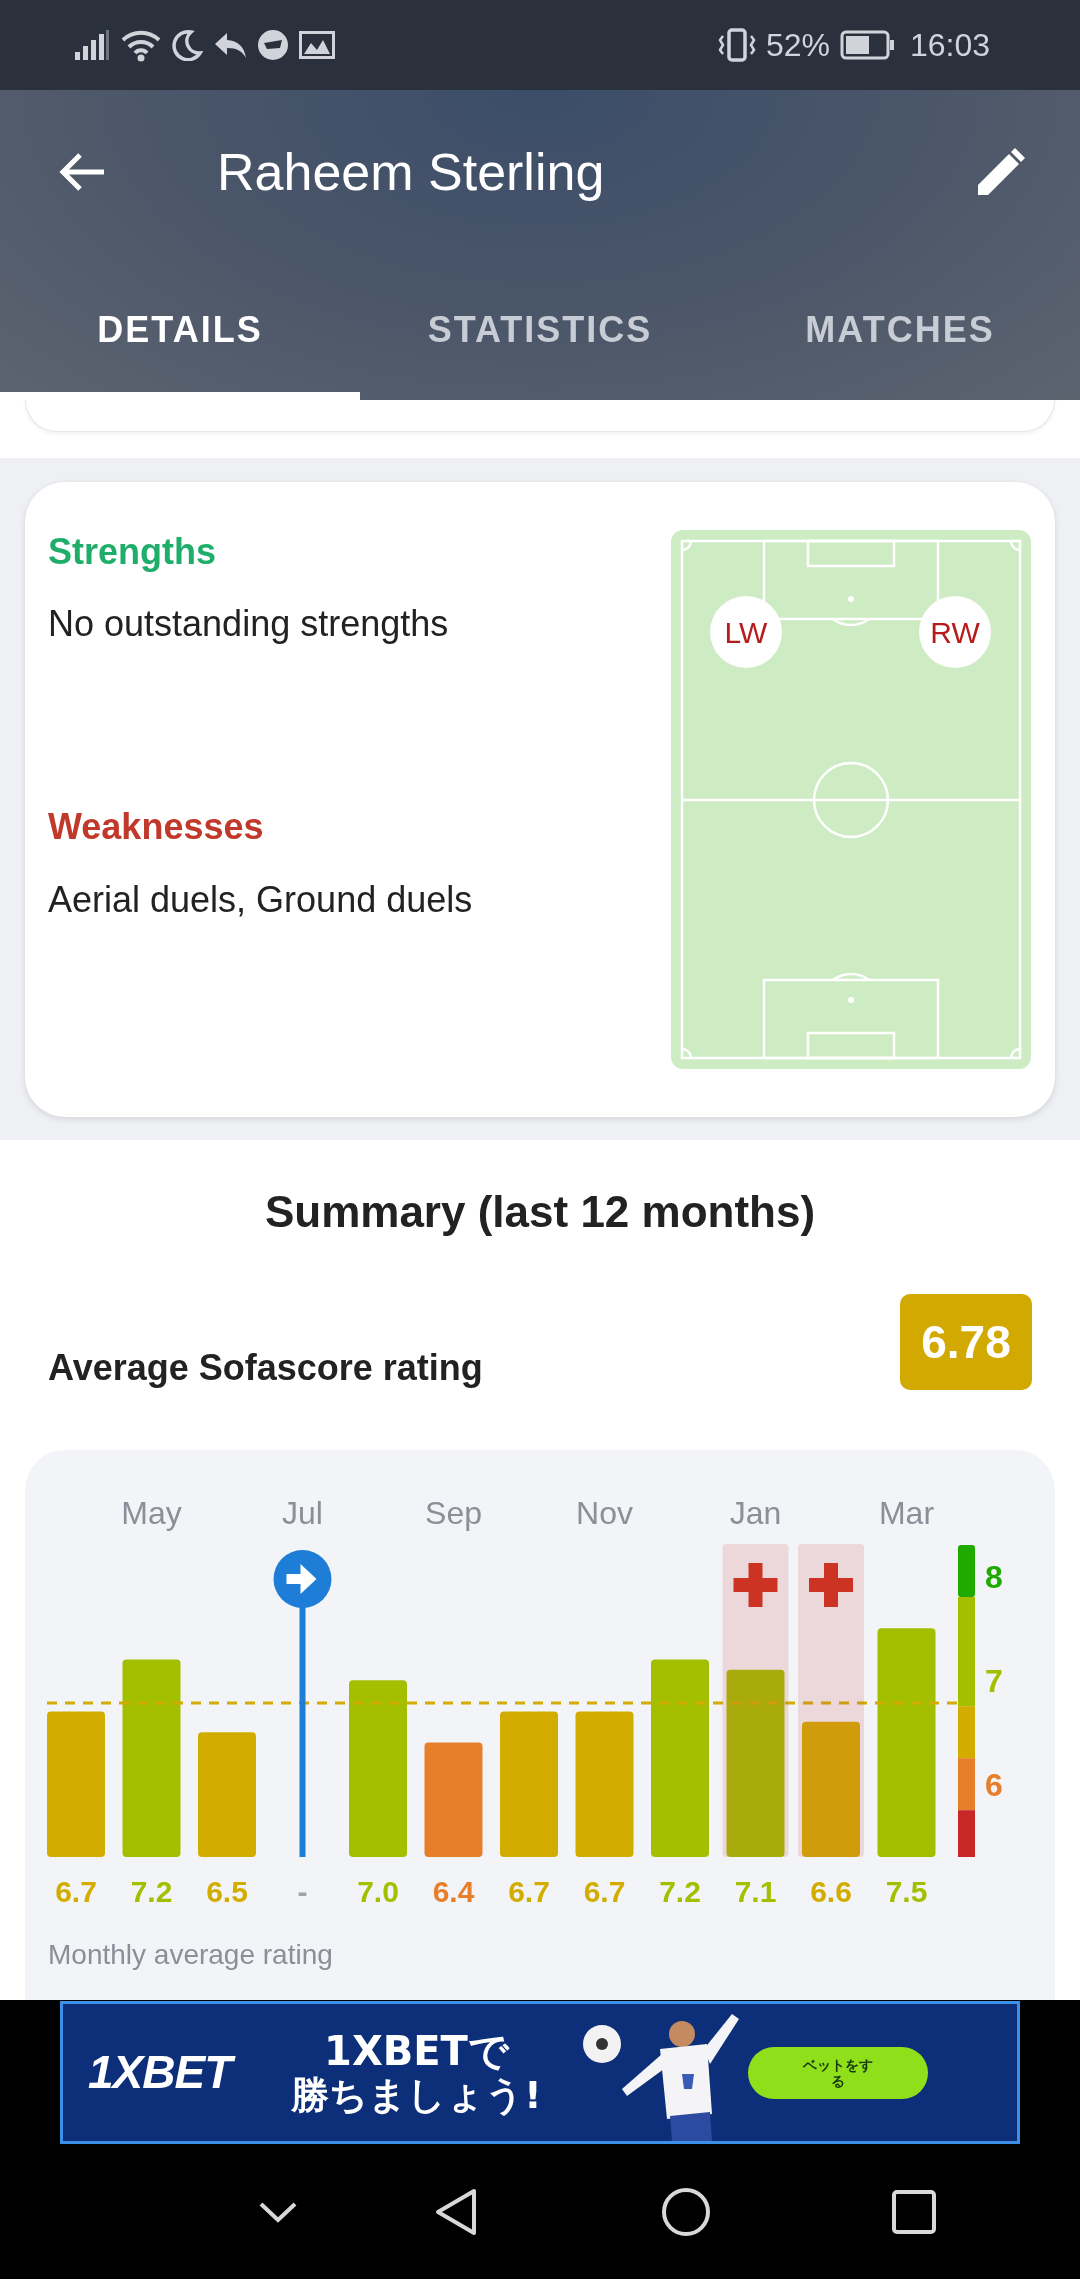 This screenshot has height=2280, width=1080. What do you see at coordinates (949, 45) in the screenshot?
I see `clock-time: 16:03` at bounding box center [949, 45].